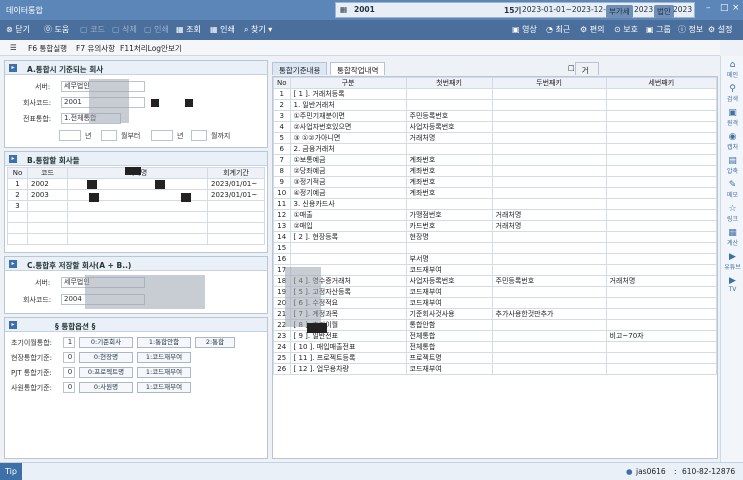 This screenshot has width=743, height=480. What do you see at coordinates (495, 182) in the screenshot?
I see `table-row: 9 ③정기적금 계좌번호` at bounding box center [495, 182].